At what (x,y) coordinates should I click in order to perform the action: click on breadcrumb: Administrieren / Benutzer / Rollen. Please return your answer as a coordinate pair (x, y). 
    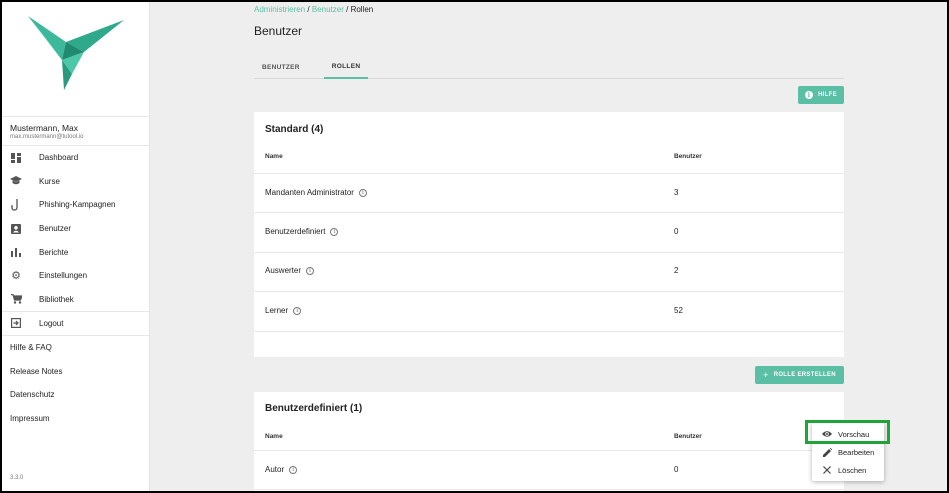
    Looking at the image, I should click on (313, 9).